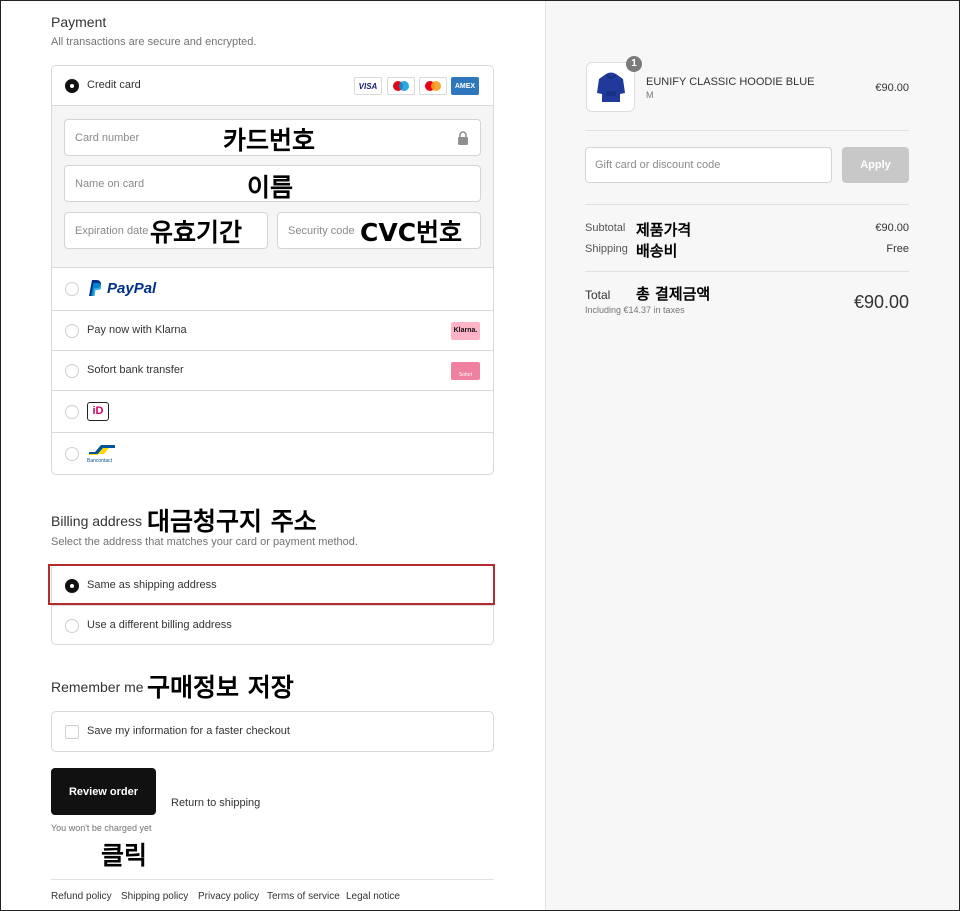  What do you see at coordinates (465, 371) in the screenshot?
I see `sofort-badge: Sofort` at bounding box center [465, 371].